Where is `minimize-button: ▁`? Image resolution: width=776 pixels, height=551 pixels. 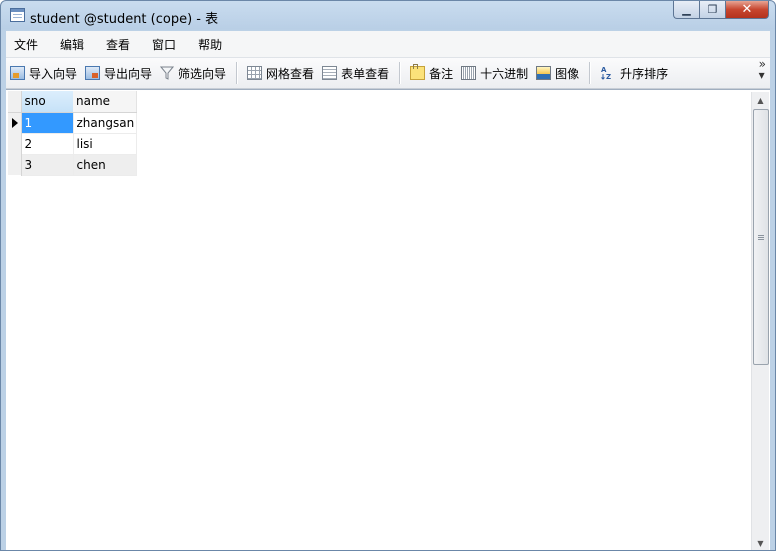 minimize-button: ▁ is located at coordinates (686, 10).